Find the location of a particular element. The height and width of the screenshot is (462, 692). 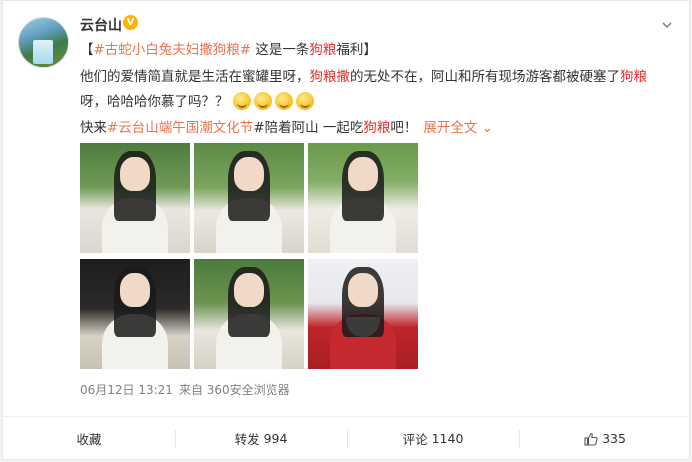

hashtag-link: #云台山端午国潮文化节 is located at coordinates (180, 128).